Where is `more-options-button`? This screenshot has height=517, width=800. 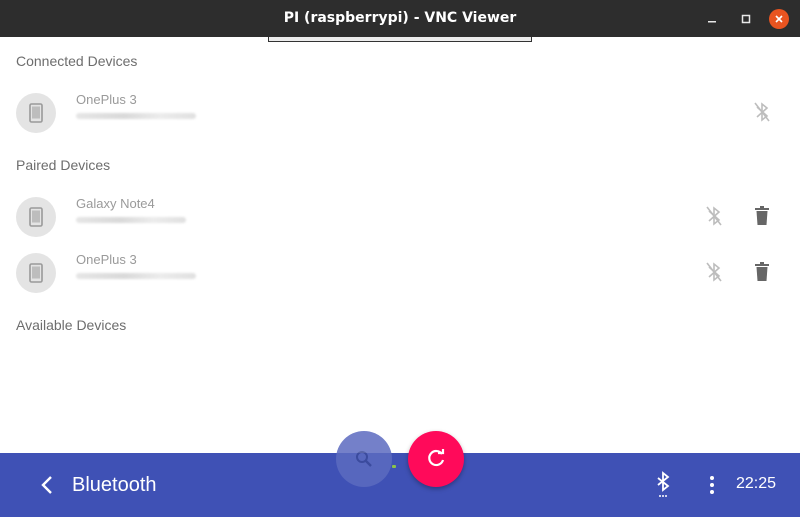 more-options-button is located at coordinates (712, 485).